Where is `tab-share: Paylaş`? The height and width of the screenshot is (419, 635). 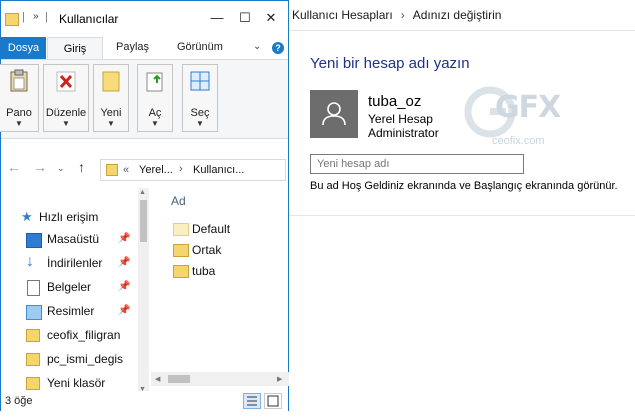 tab-share: Paylaş is located at coordinates (132, 47).